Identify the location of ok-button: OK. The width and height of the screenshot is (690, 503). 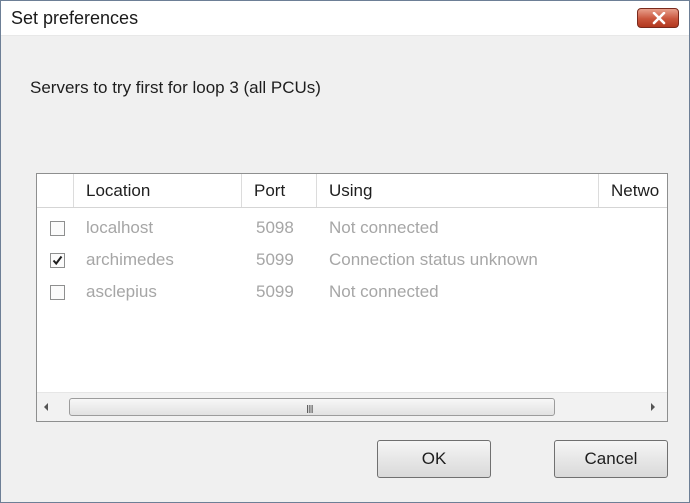
(434, 459).